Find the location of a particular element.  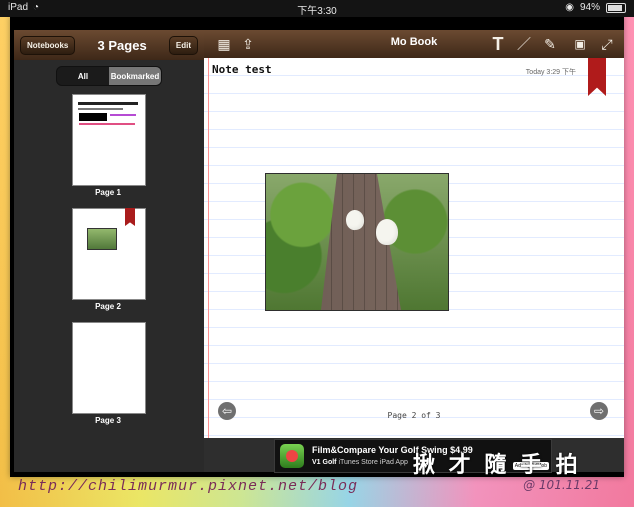

handwritten-caption: 揪 才 隨 手 拍 is located at coordinates (497, 465).